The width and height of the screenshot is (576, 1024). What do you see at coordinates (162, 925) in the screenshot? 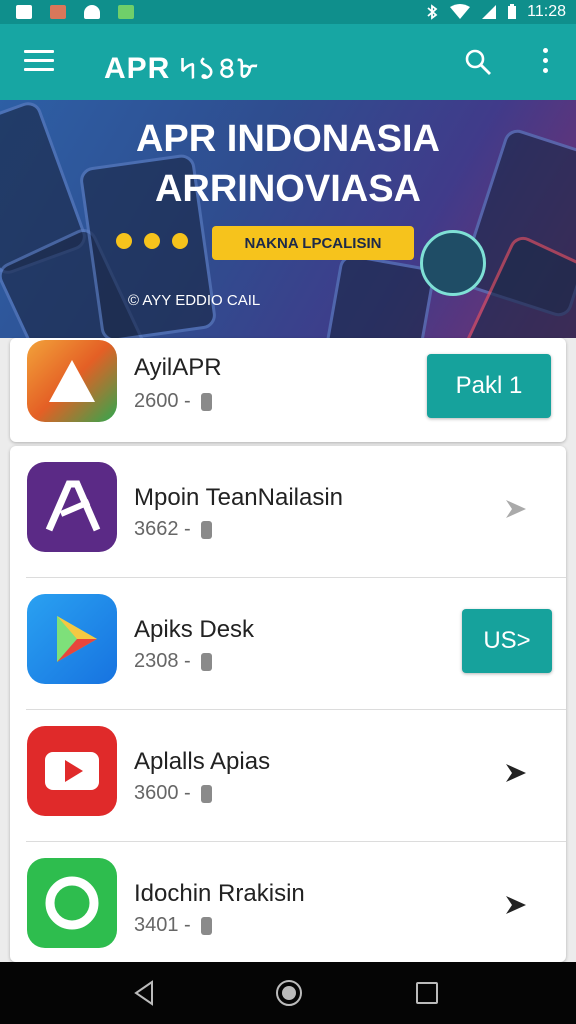
I see `app-meta-value: 3401 -` at bounding box center [162, 925].